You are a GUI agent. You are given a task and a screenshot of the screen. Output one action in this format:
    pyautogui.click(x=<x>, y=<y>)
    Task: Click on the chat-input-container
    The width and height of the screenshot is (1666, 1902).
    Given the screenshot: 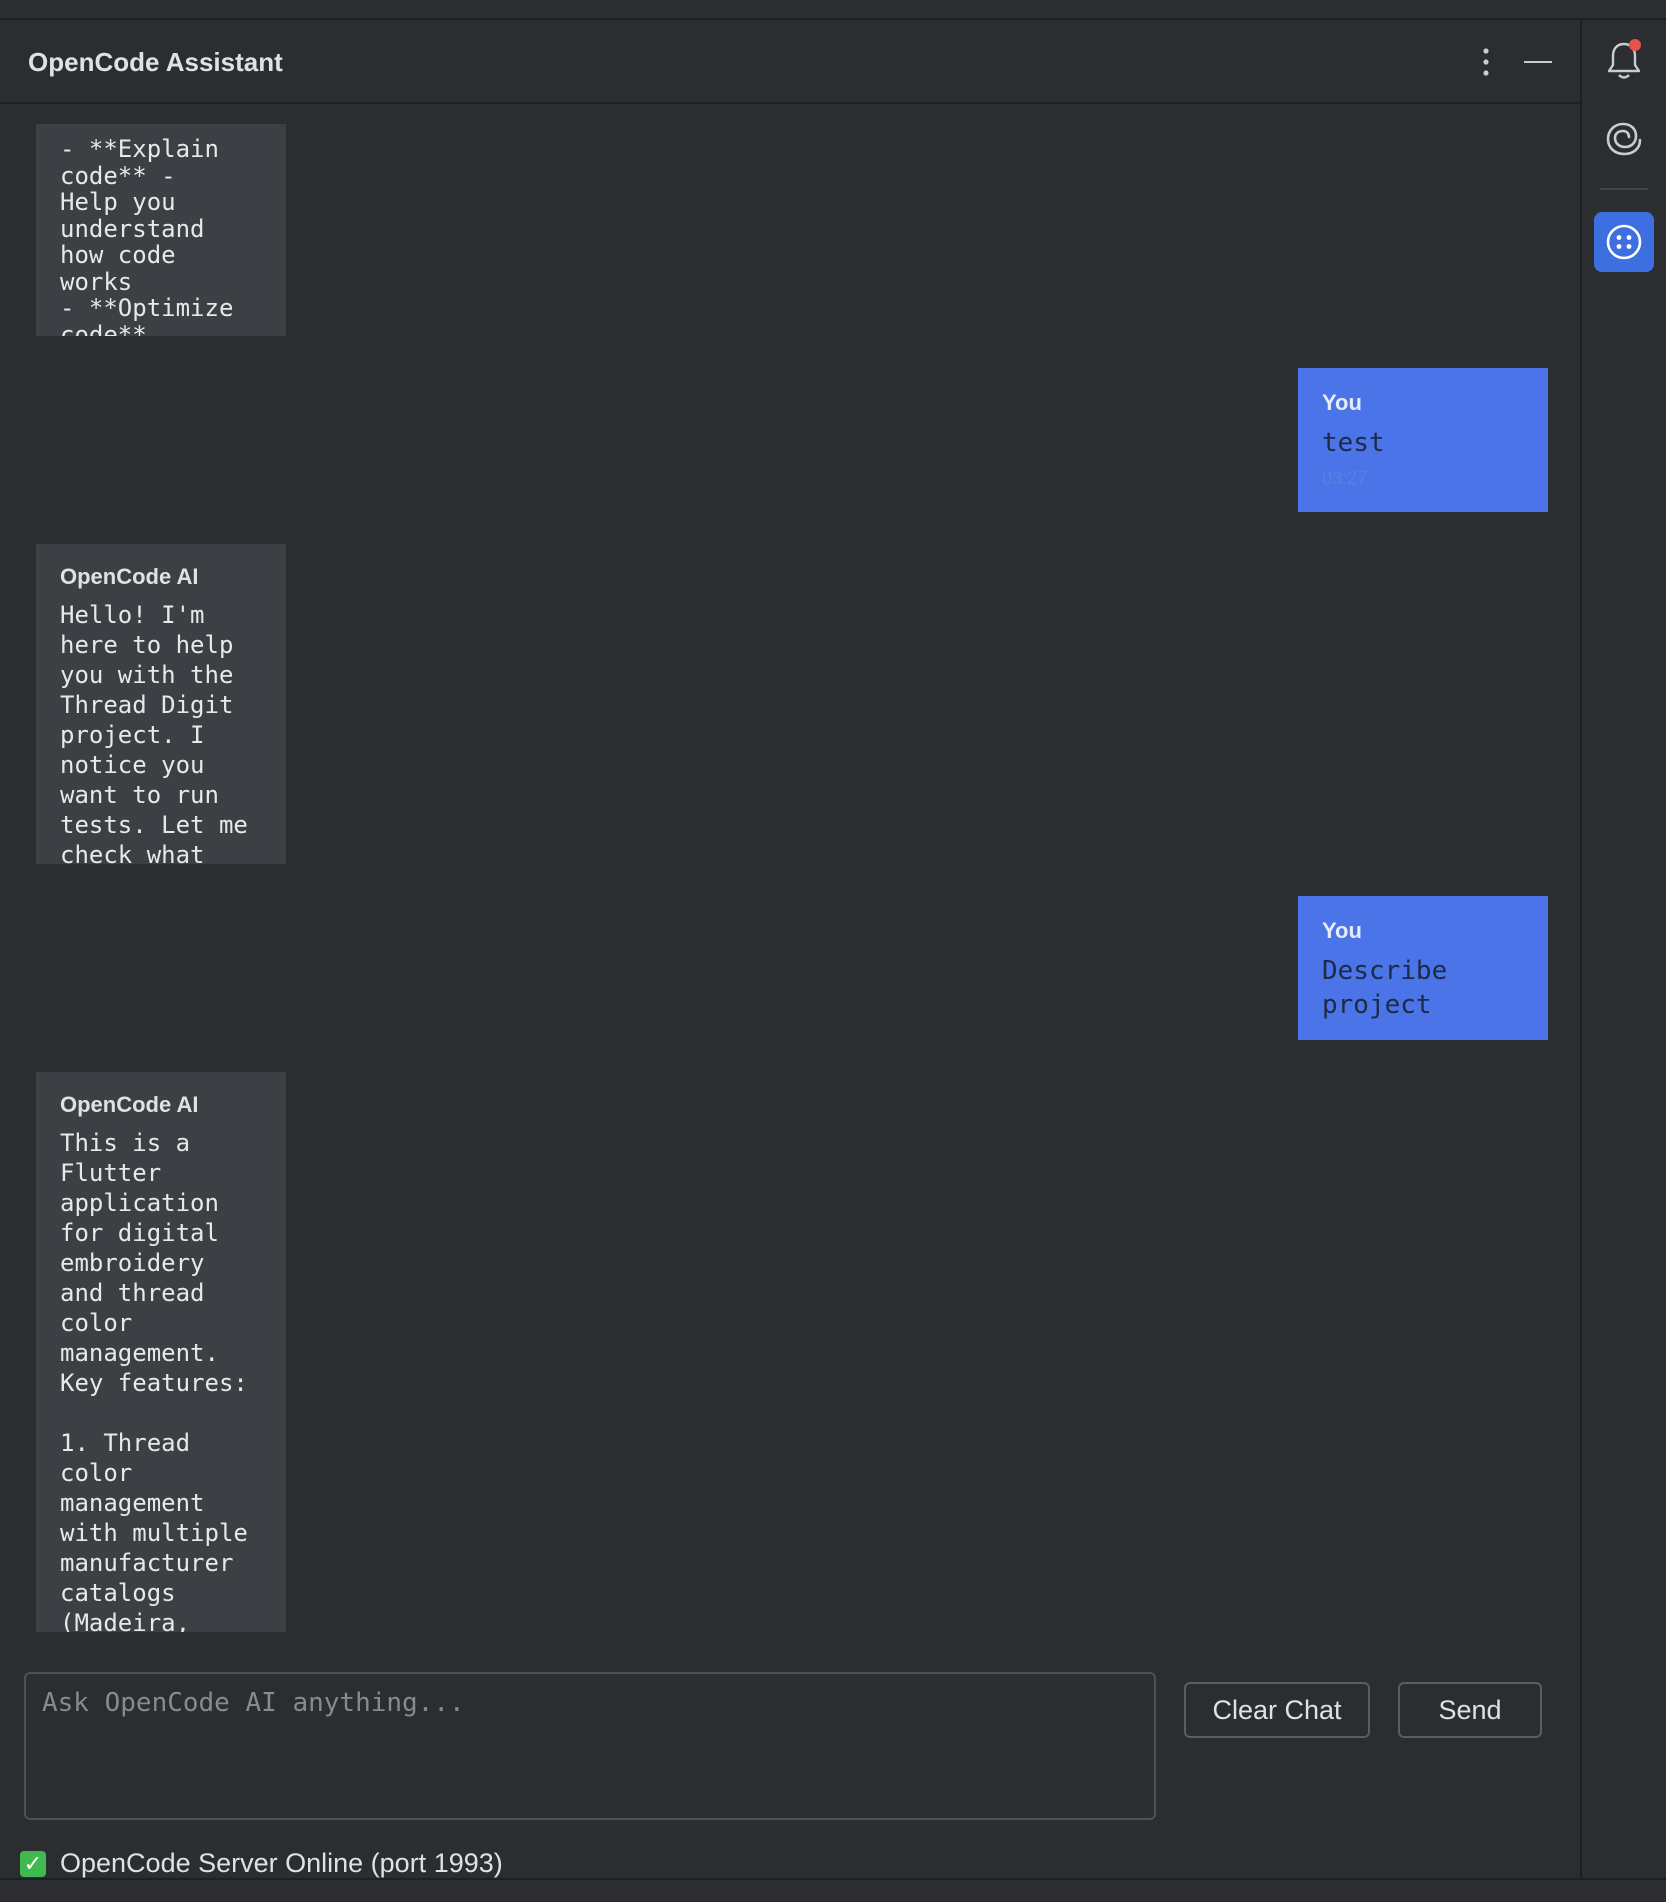 What is the action you would take?
    pyautogui.click(x=590, y=1746)
    